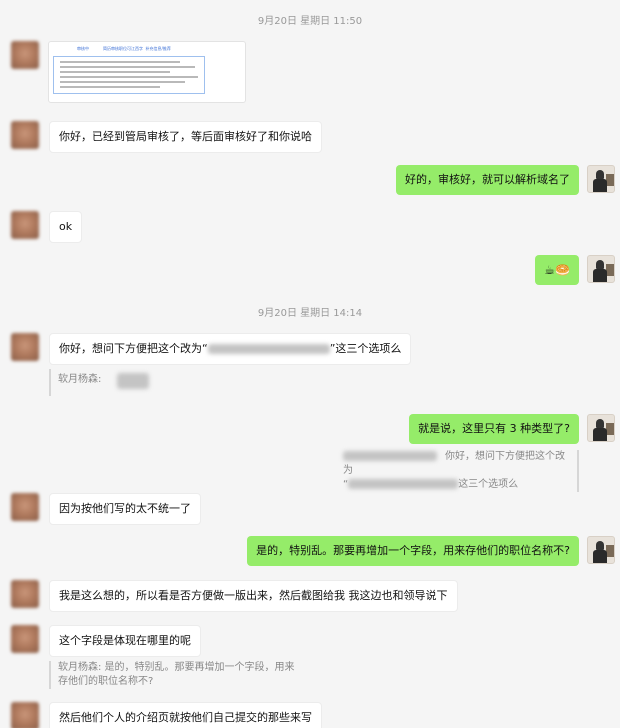  I want to click on quoted-message: 软月杨森: 是的，特别乱。那要再增加一个字段，用来 存他们的职位名称不?, so click(172, 675).